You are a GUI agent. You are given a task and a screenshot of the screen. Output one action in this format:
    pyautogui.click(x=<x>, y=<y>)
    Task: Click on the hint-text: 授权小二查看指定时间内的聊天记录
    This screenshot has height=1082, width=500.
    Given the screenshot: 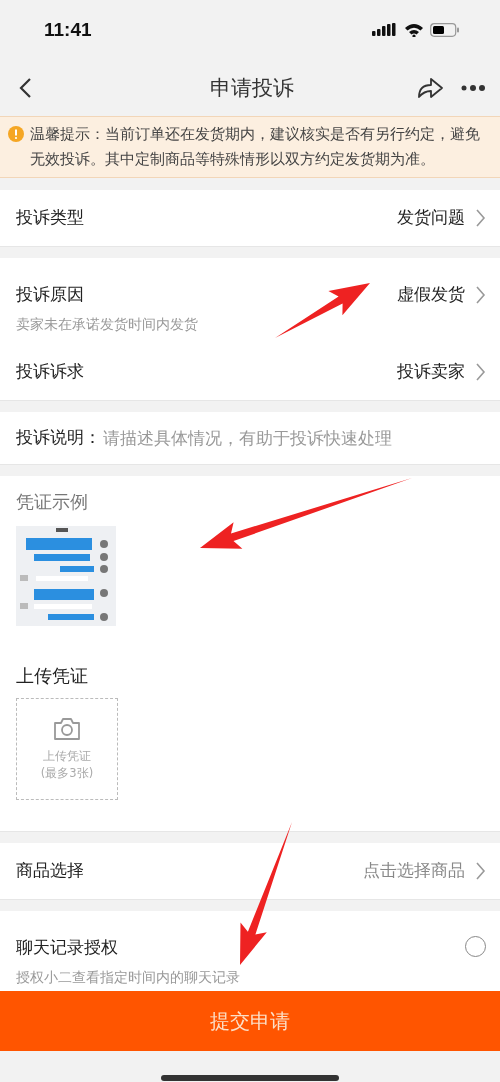 What is the action you would take?
    pyautogui.click(x=128, y=978)
    